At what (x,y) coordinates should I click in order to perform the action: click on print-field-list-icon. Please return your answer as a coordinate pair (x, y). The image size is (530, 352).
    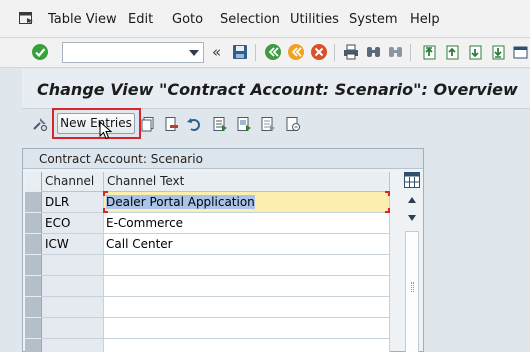
    Looking at the image, I should click on (293, 124).